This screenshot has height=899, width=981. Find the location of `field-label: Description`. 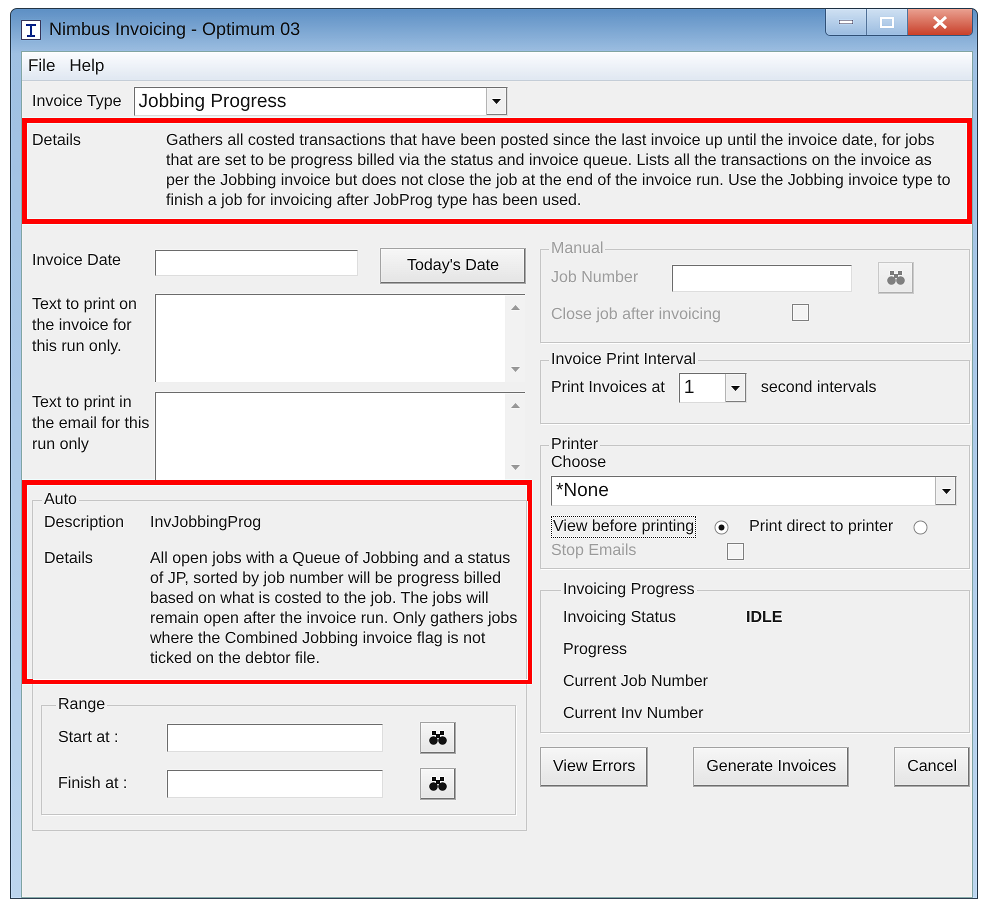

field-label: Description is located at coordinates (85, 523).